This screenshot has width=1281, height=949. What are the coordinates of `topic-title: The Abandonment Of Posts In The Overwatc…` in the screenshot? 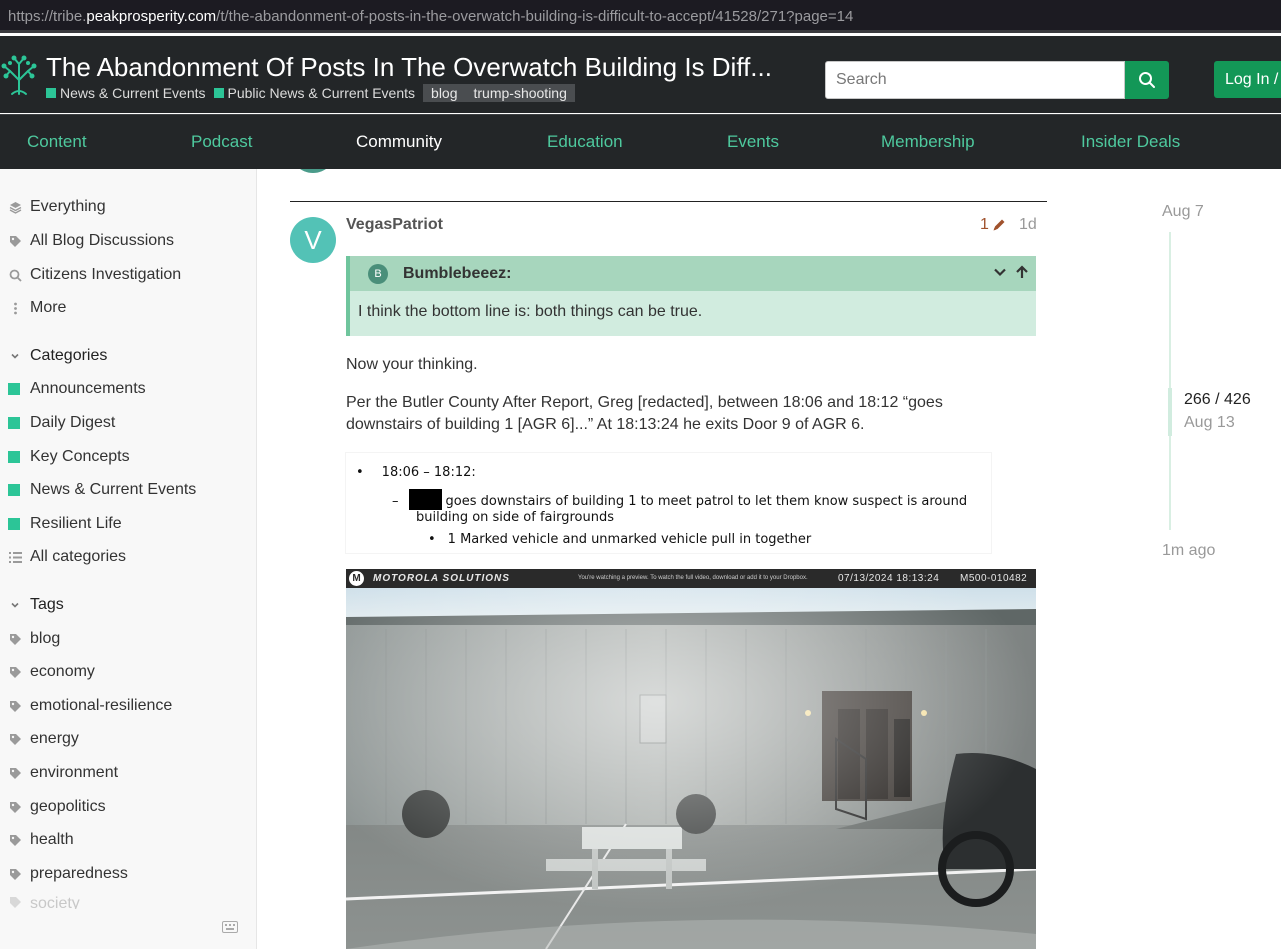 It's located at (409, 67).